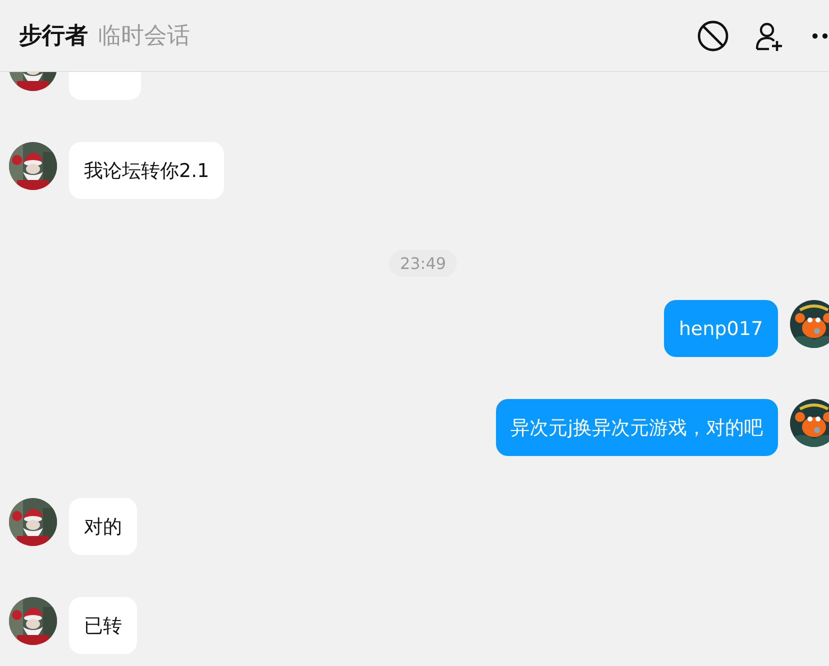 The height and width of the screenshot is (666, 829). Describe the element at coordinates (637, 427) in the screenshot. I see `message-bubble: 异次元j换异次元游戏，对的吧` at that location.